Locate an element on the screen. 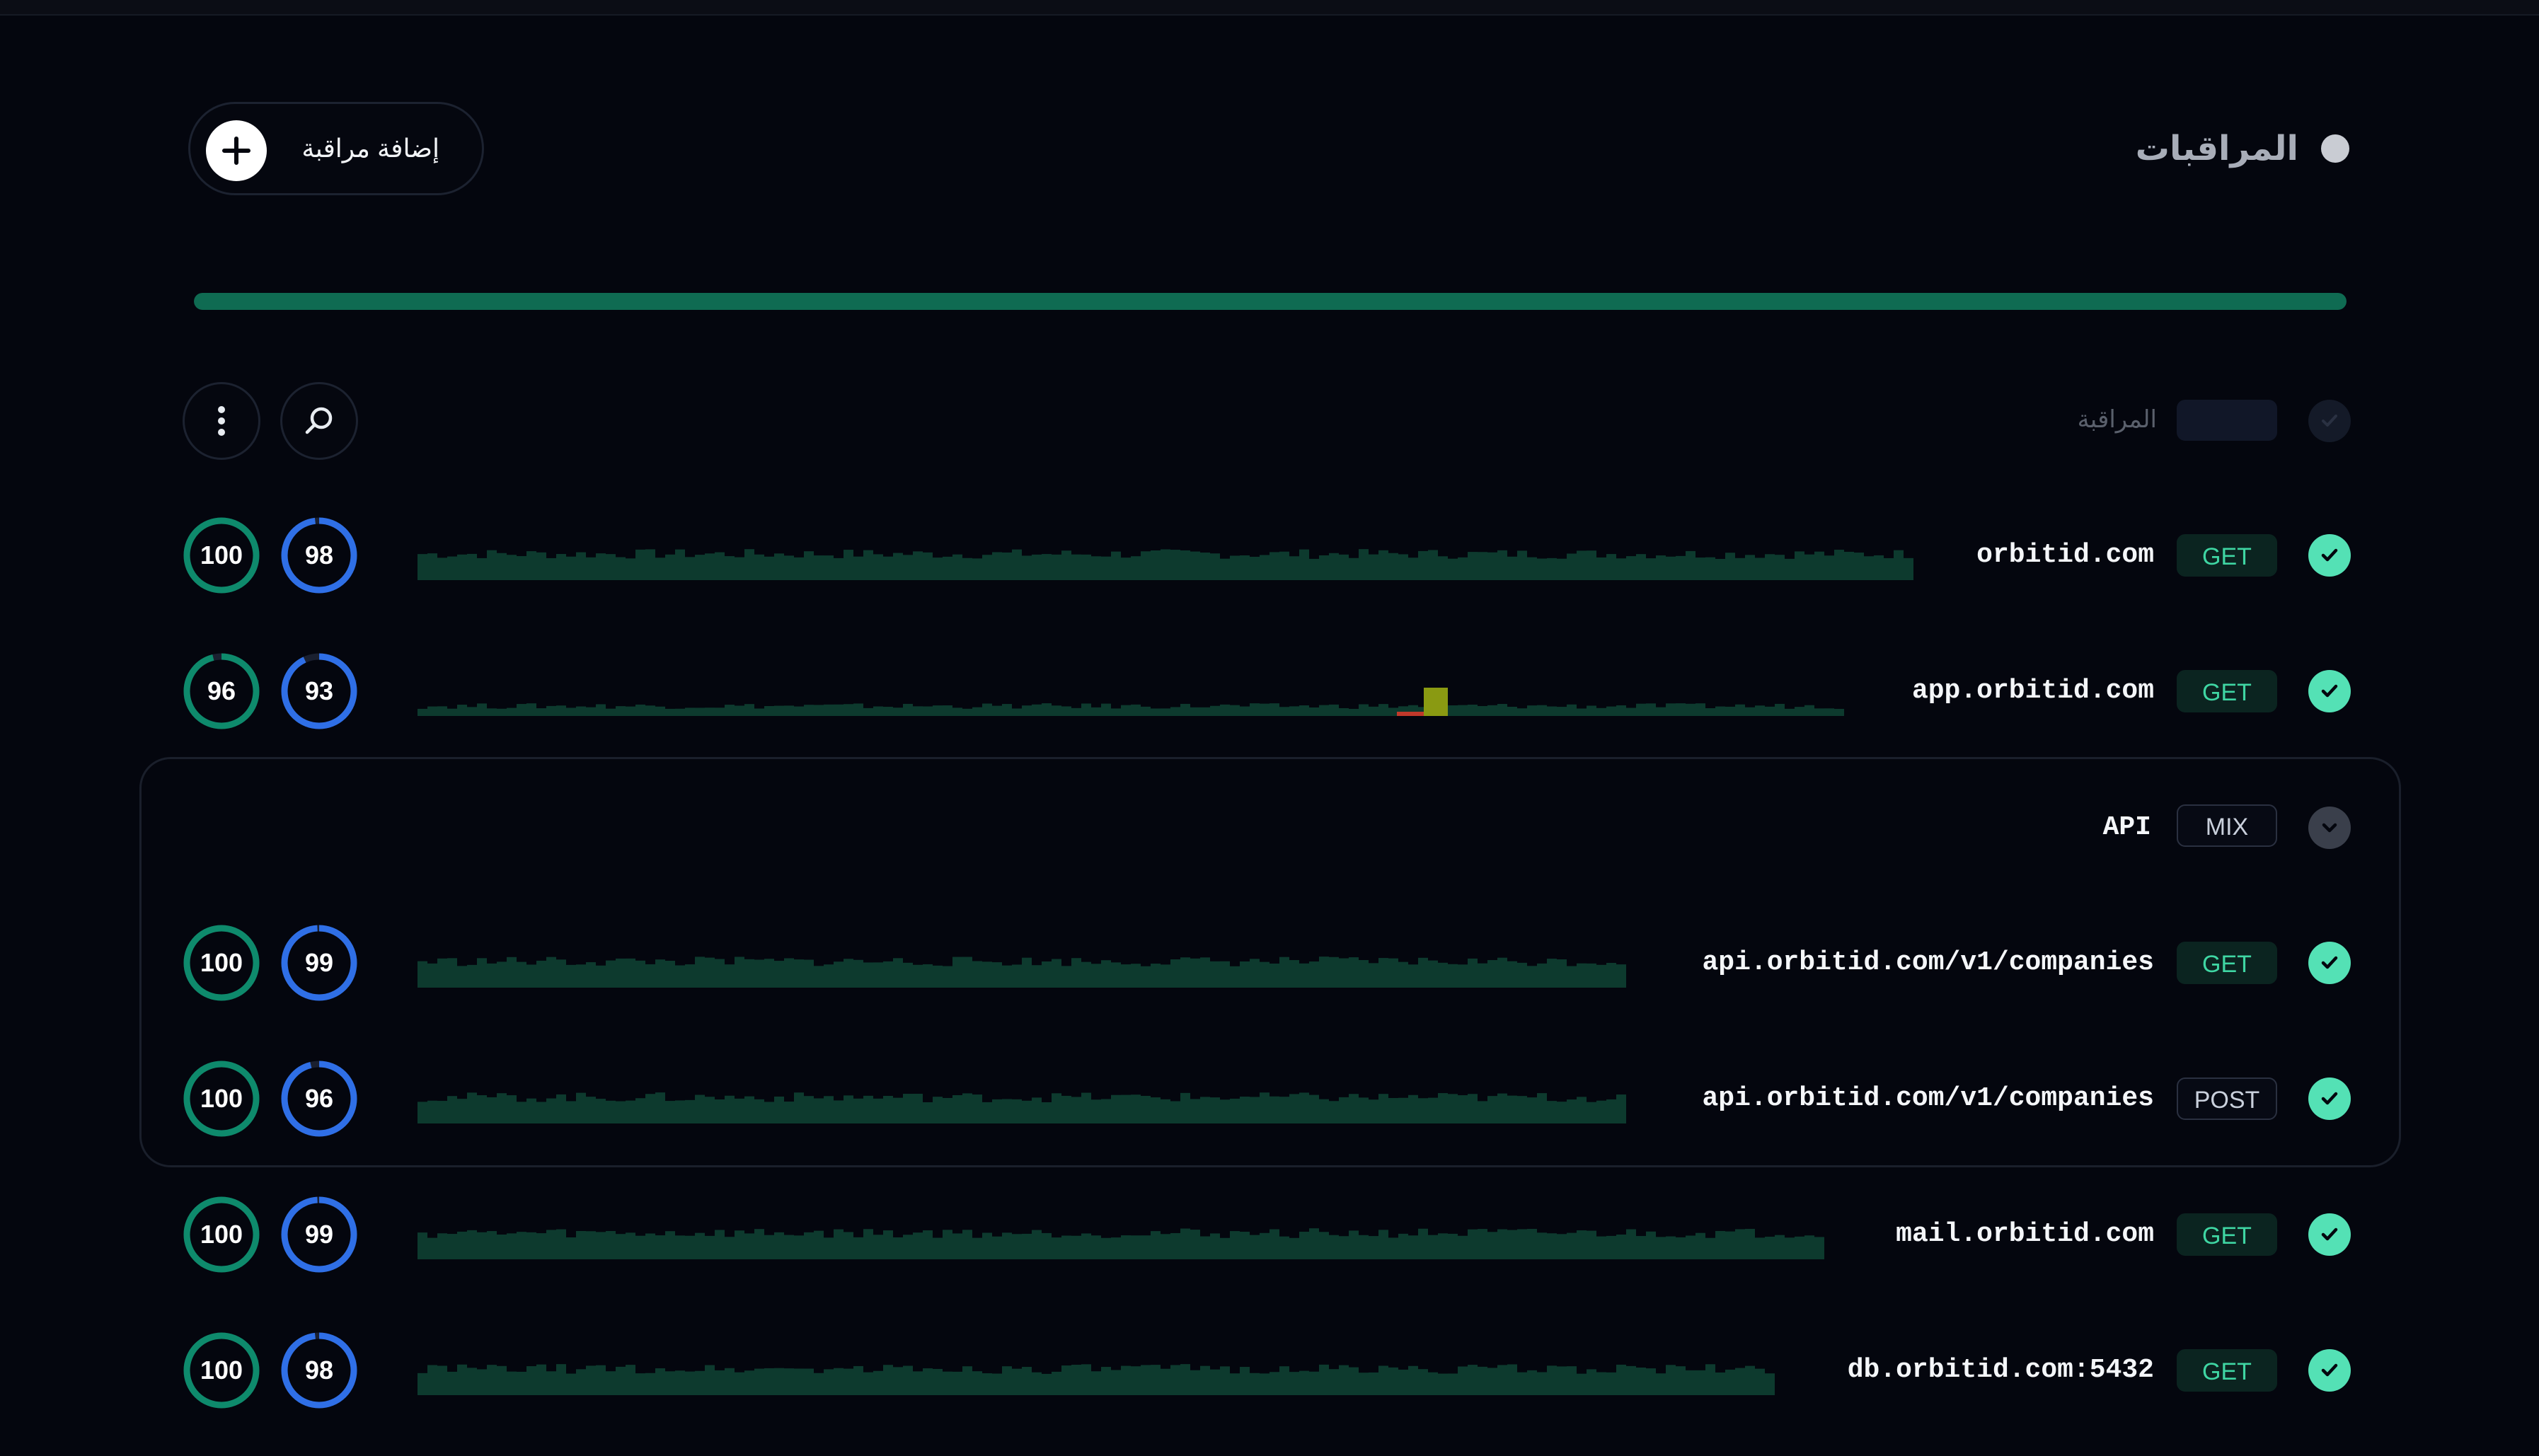 The image size is (2539, 1456). column-header-method is located at coordinates (2227, 420).